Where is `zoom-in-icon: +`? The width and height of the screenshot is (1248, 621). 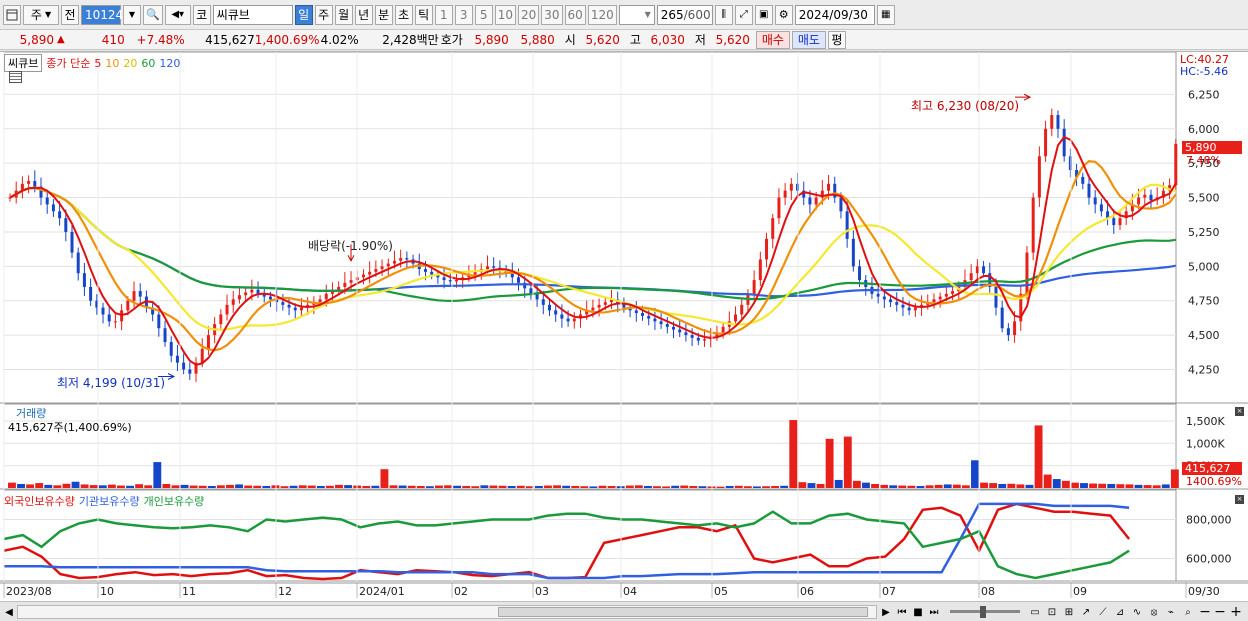
zoom-in-icon: + is located at coordinates (1236, 612).